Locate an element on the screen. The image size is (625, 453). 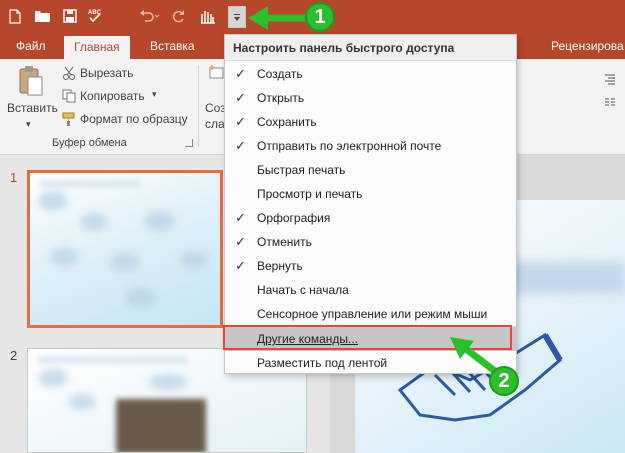
undo-icon is located at coordinates (149, 16).